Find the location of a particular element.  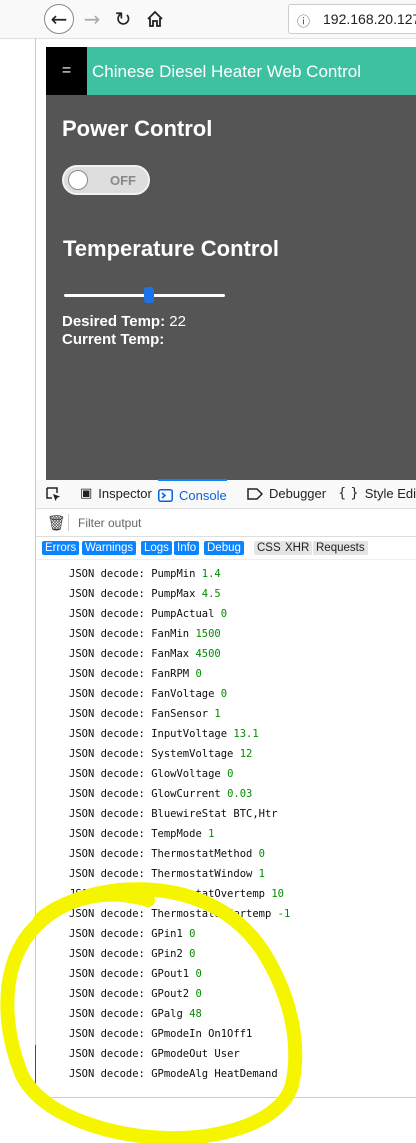

inspector-icon: ▣ is located at coordinates (86, 493).